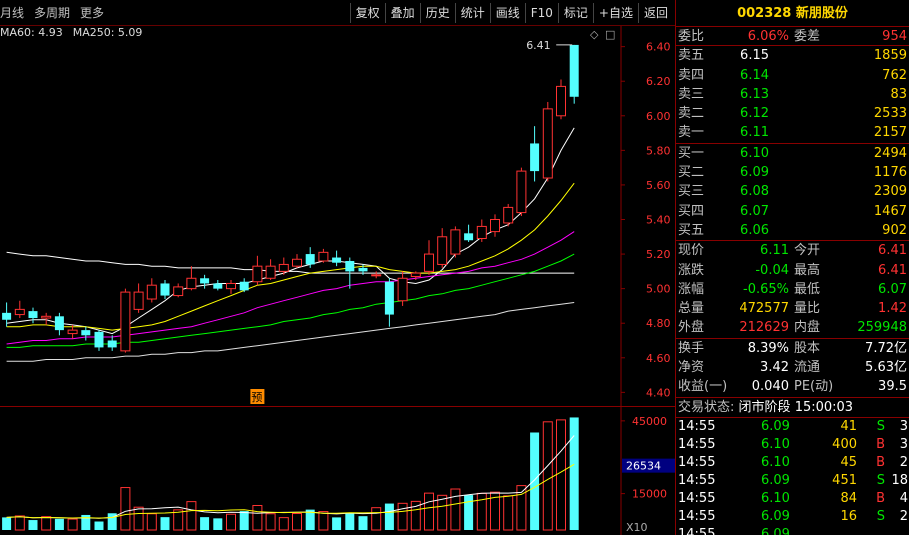 The height and width of the screenshot is (535, 909). Describe the element at coordinates (290, 491) in the screenshot. I see `volume-ma-line-mavol10` at that location.